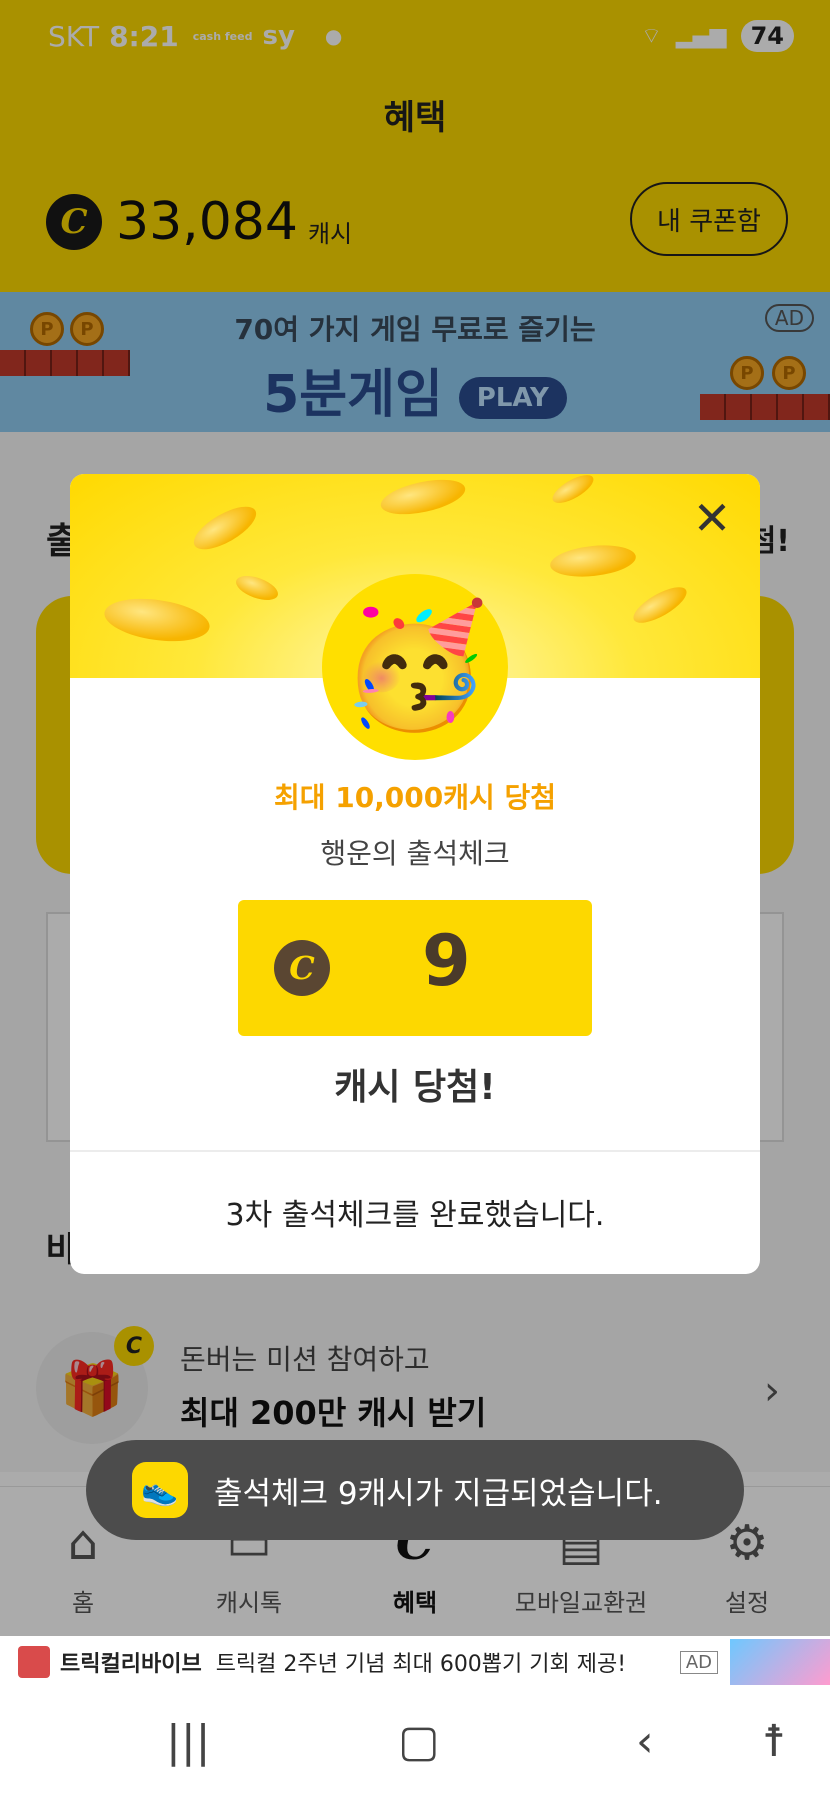 Image resolution: width=830 pixels, height=1798 pixels. Describe the element at coordinates (446, 961) in the screenshot. I see `prize-amount: 9` at that location.